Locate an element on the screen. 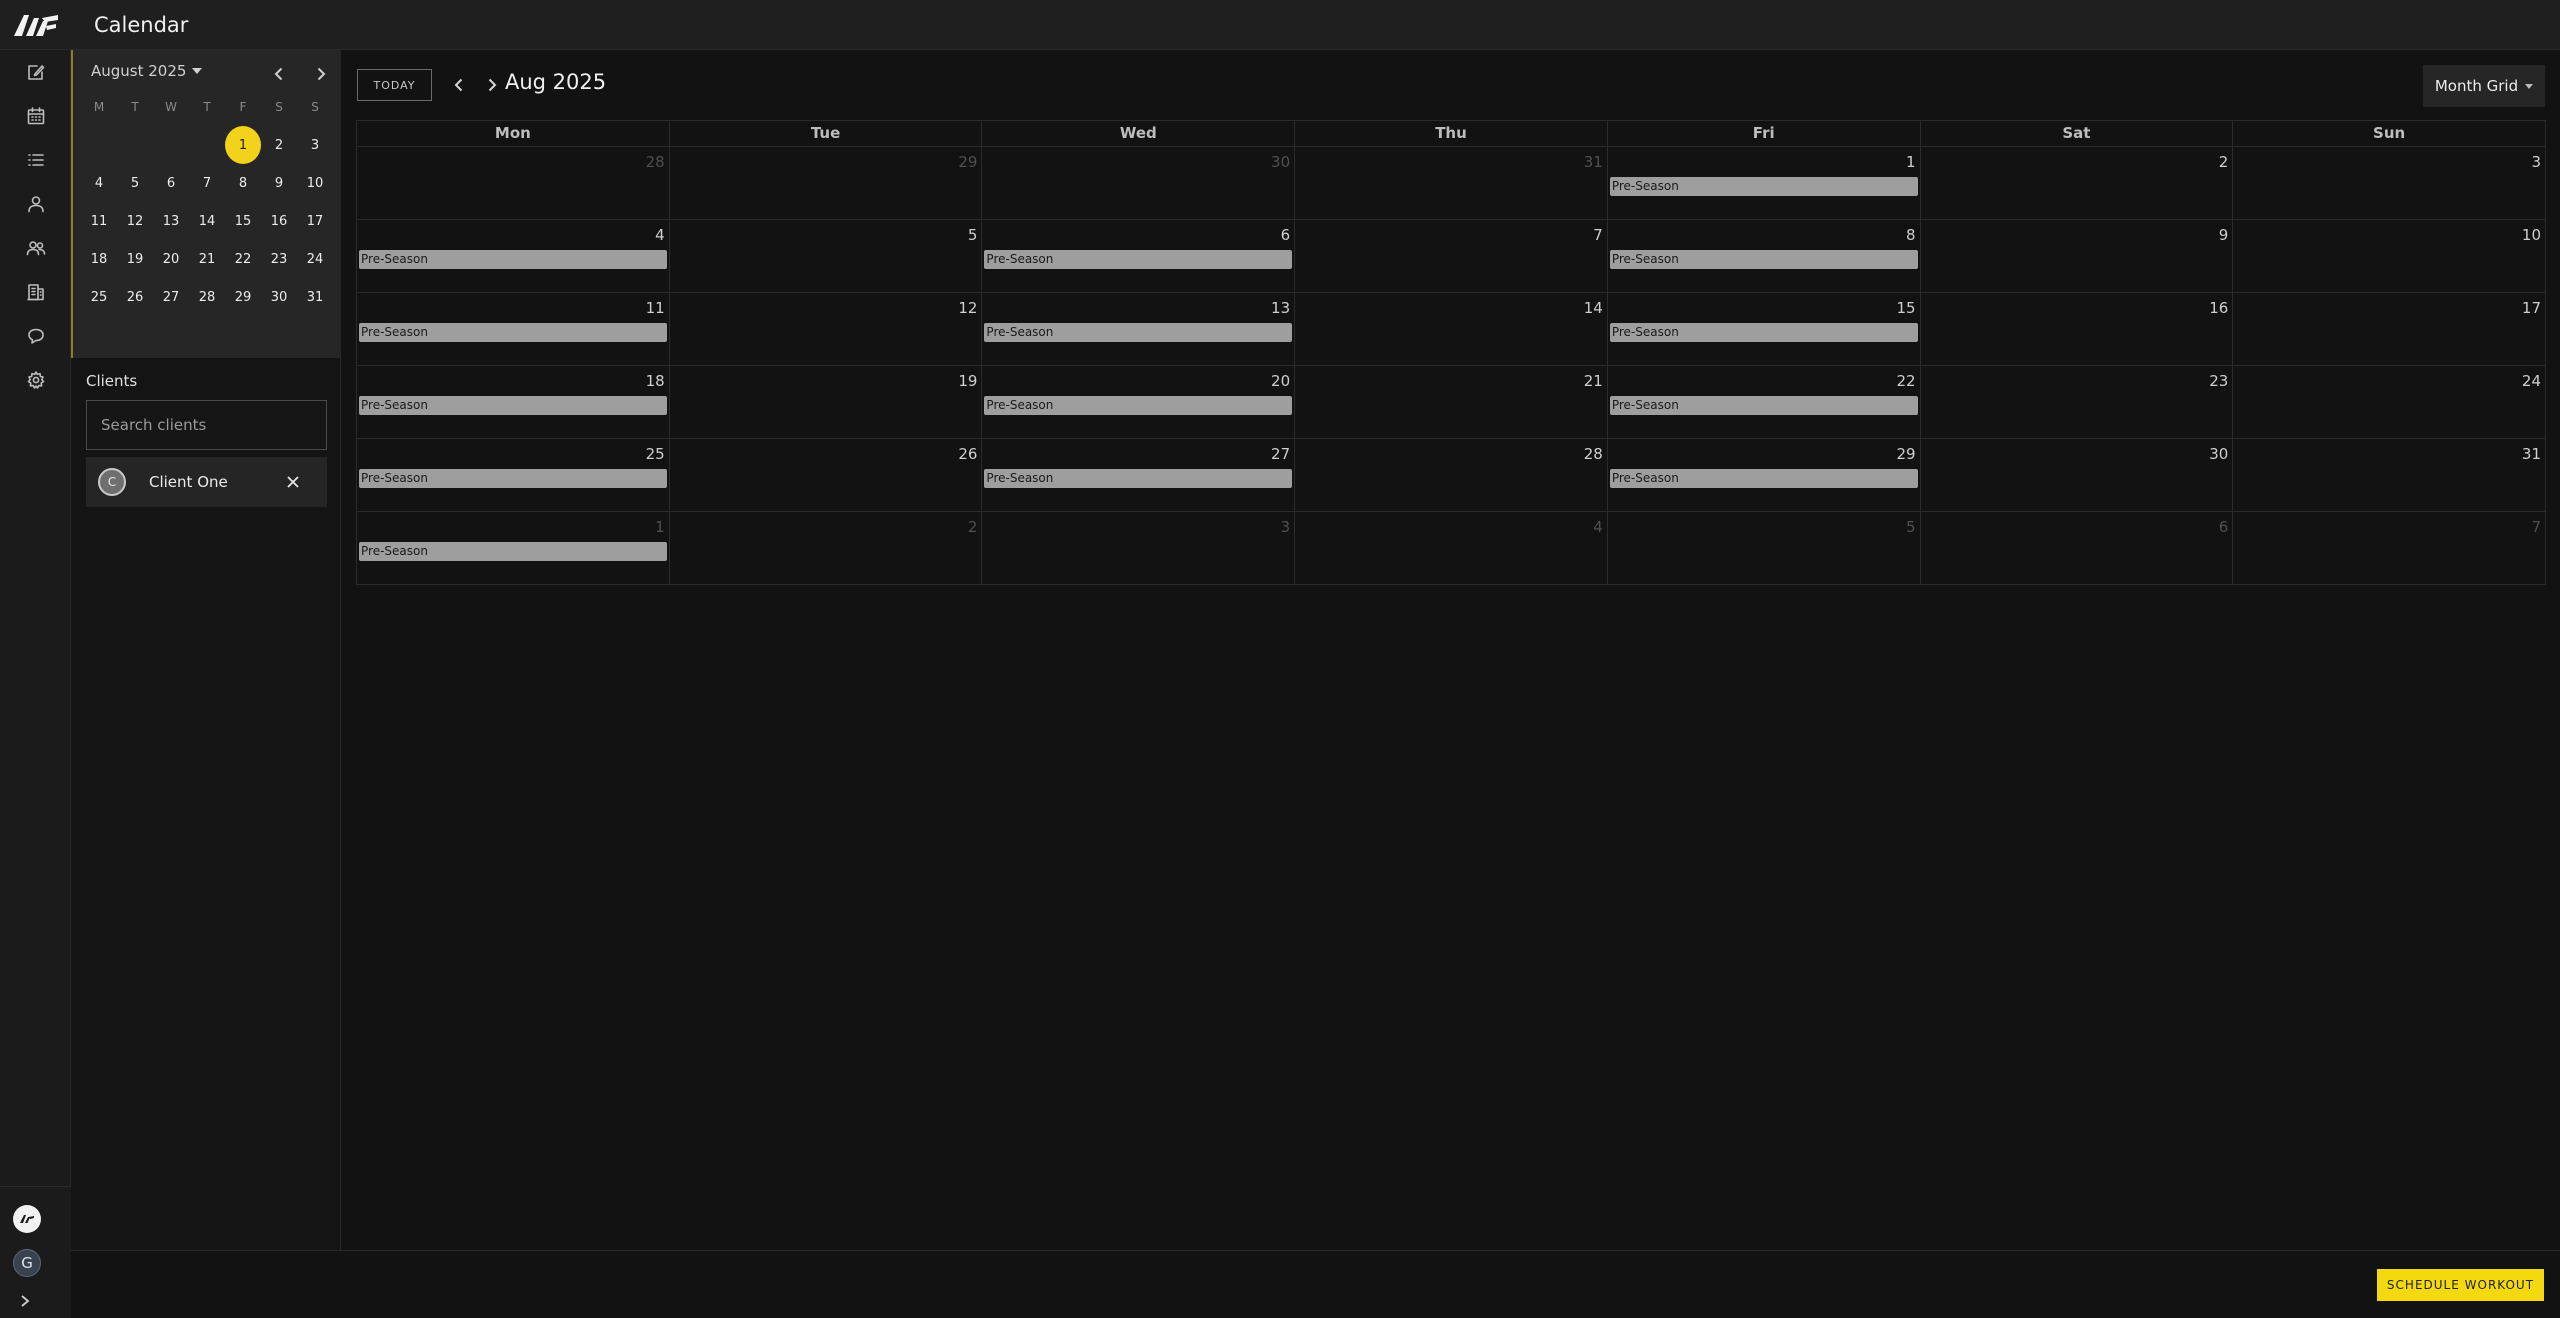 This screenshot has width=2560, height=1318. mini-day: 1 is located at coordinates (243, 145).